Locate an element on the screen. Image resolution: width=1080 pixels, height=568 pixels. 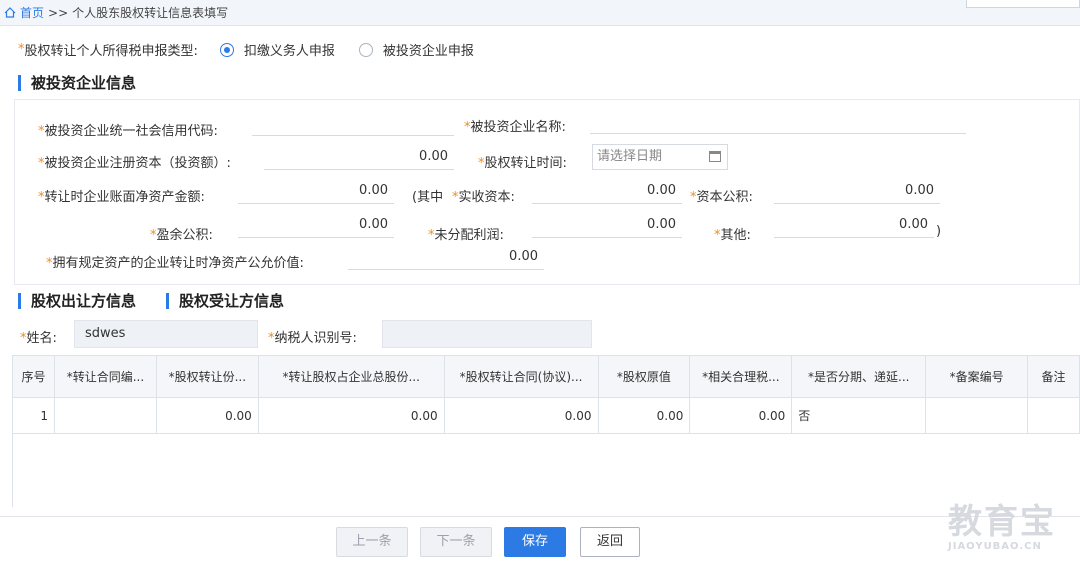
reg-capital-input: 0.00 is located at coordinates (359, 158).